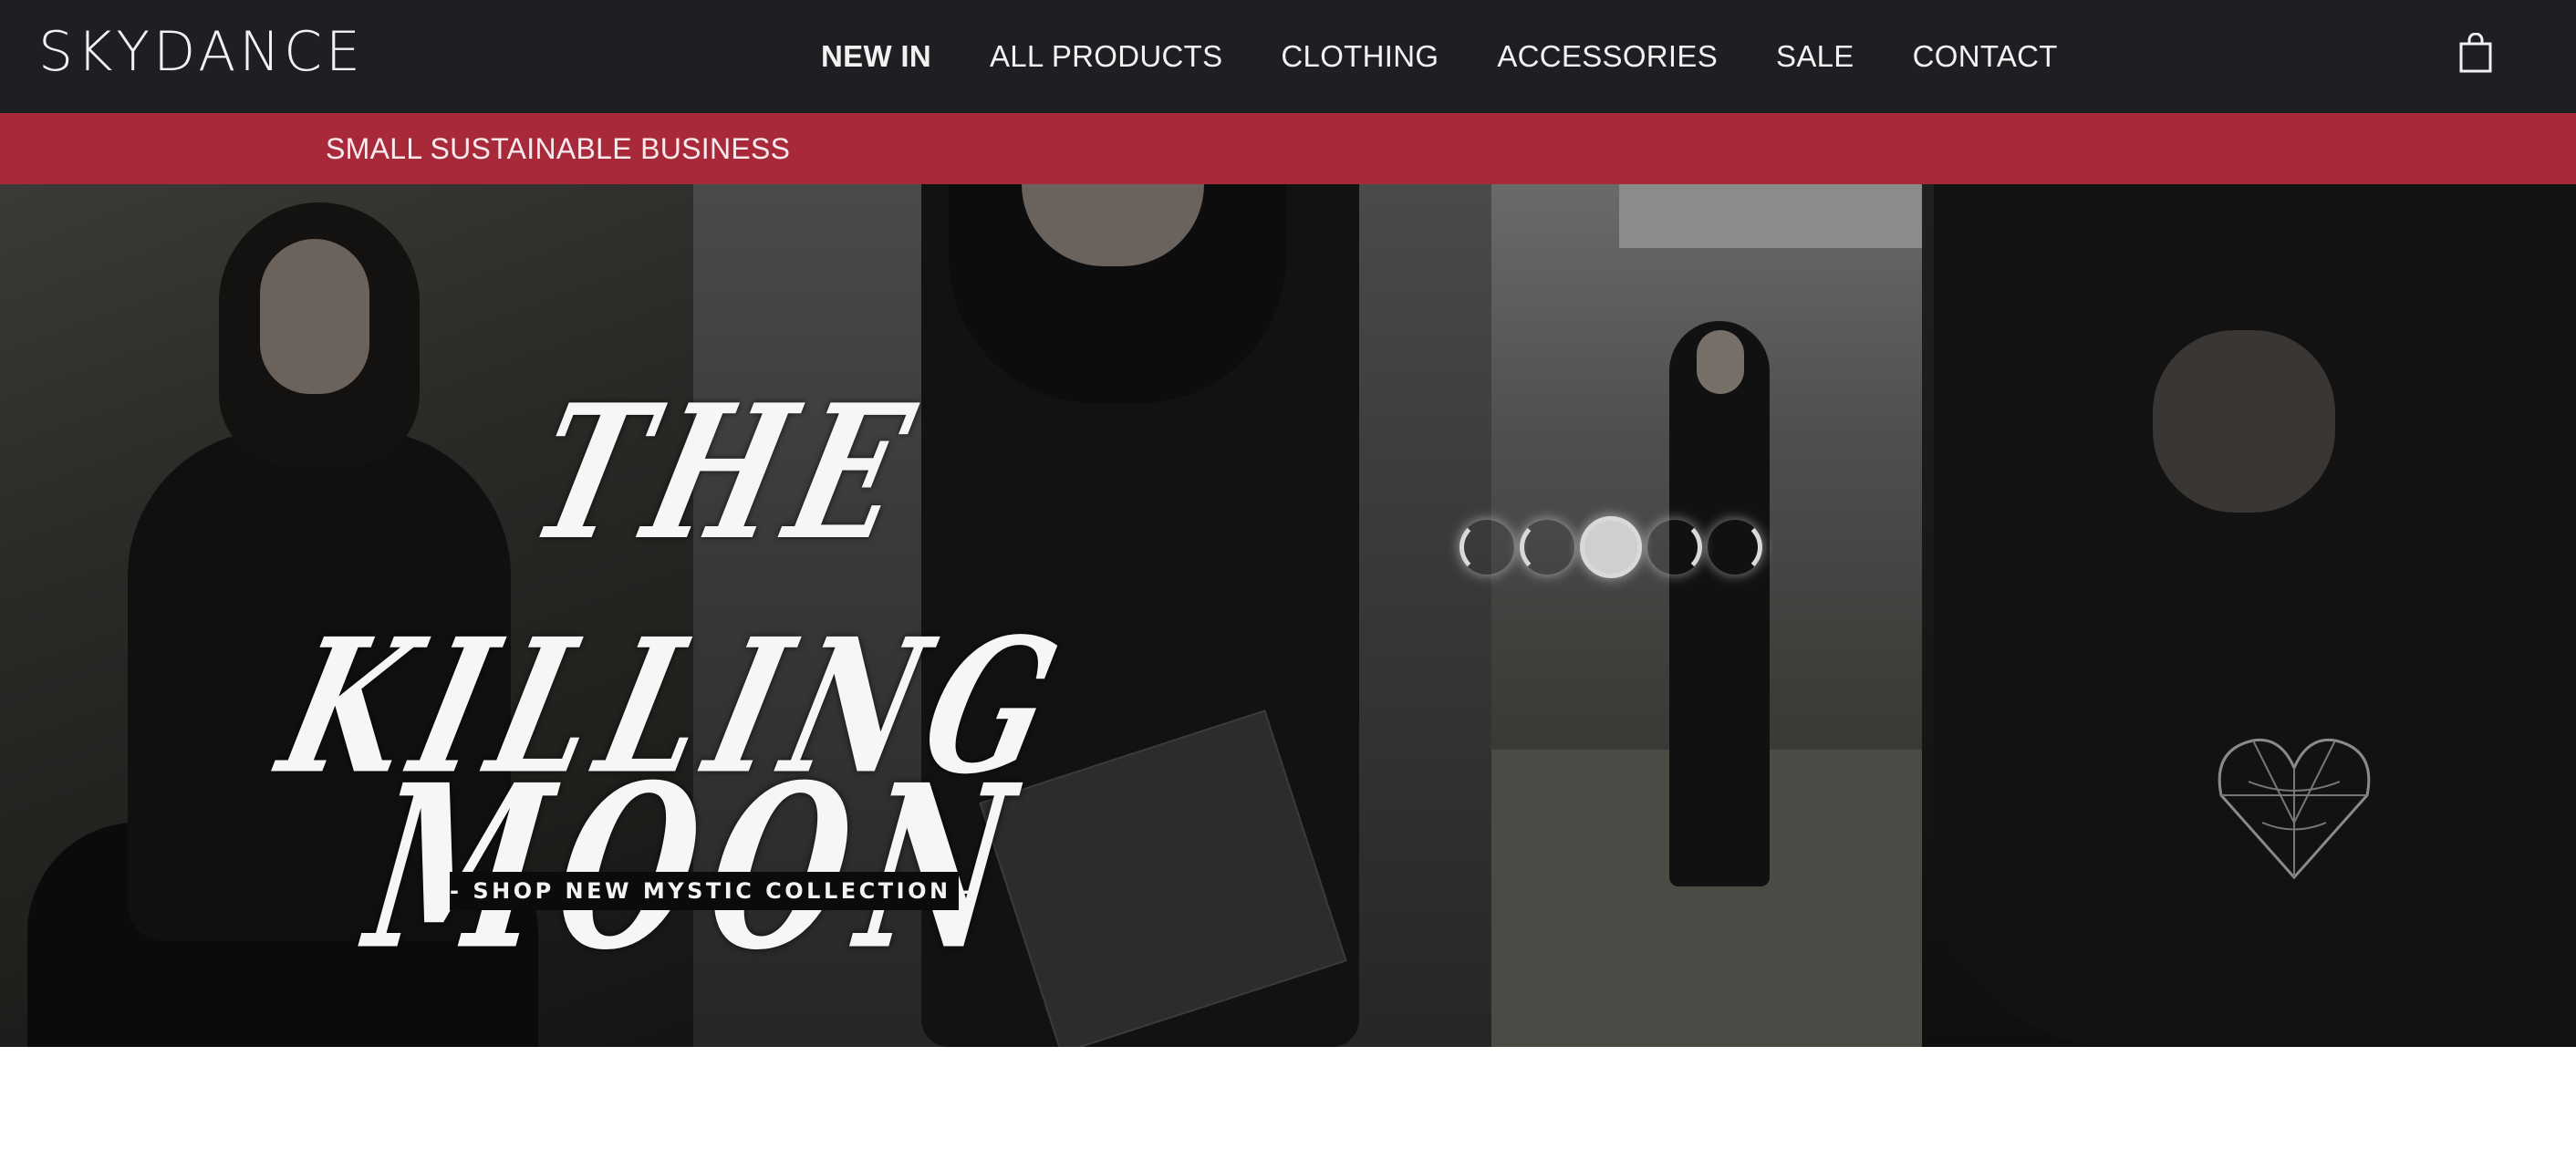  I want to click on moon-phases-graphic, so click(1610, 547).